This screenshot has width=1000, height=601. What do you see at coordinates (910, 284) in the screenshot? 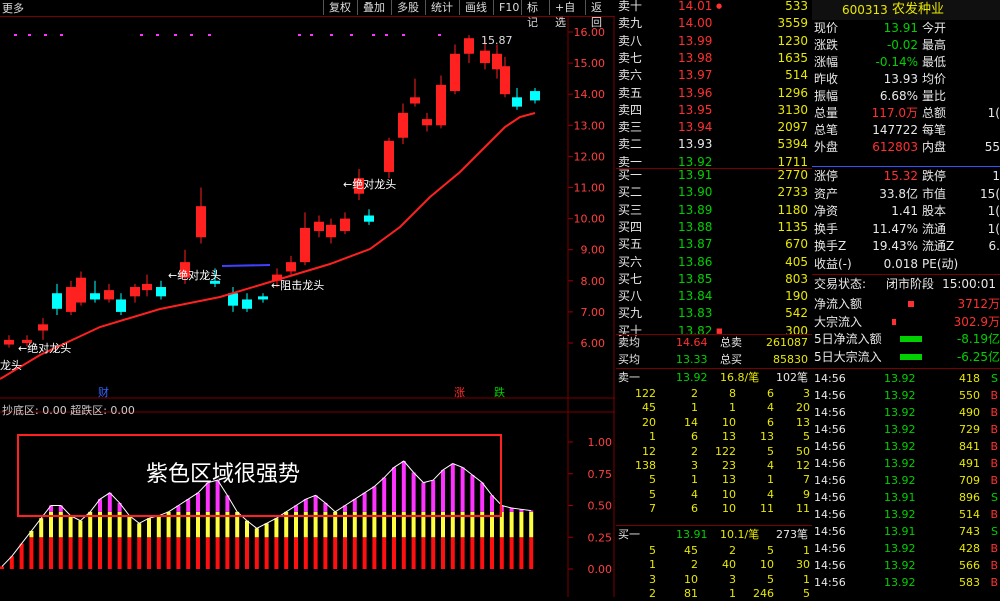
I see `trade-status-value: 闭市阶段` at bounding box center [910, 284].